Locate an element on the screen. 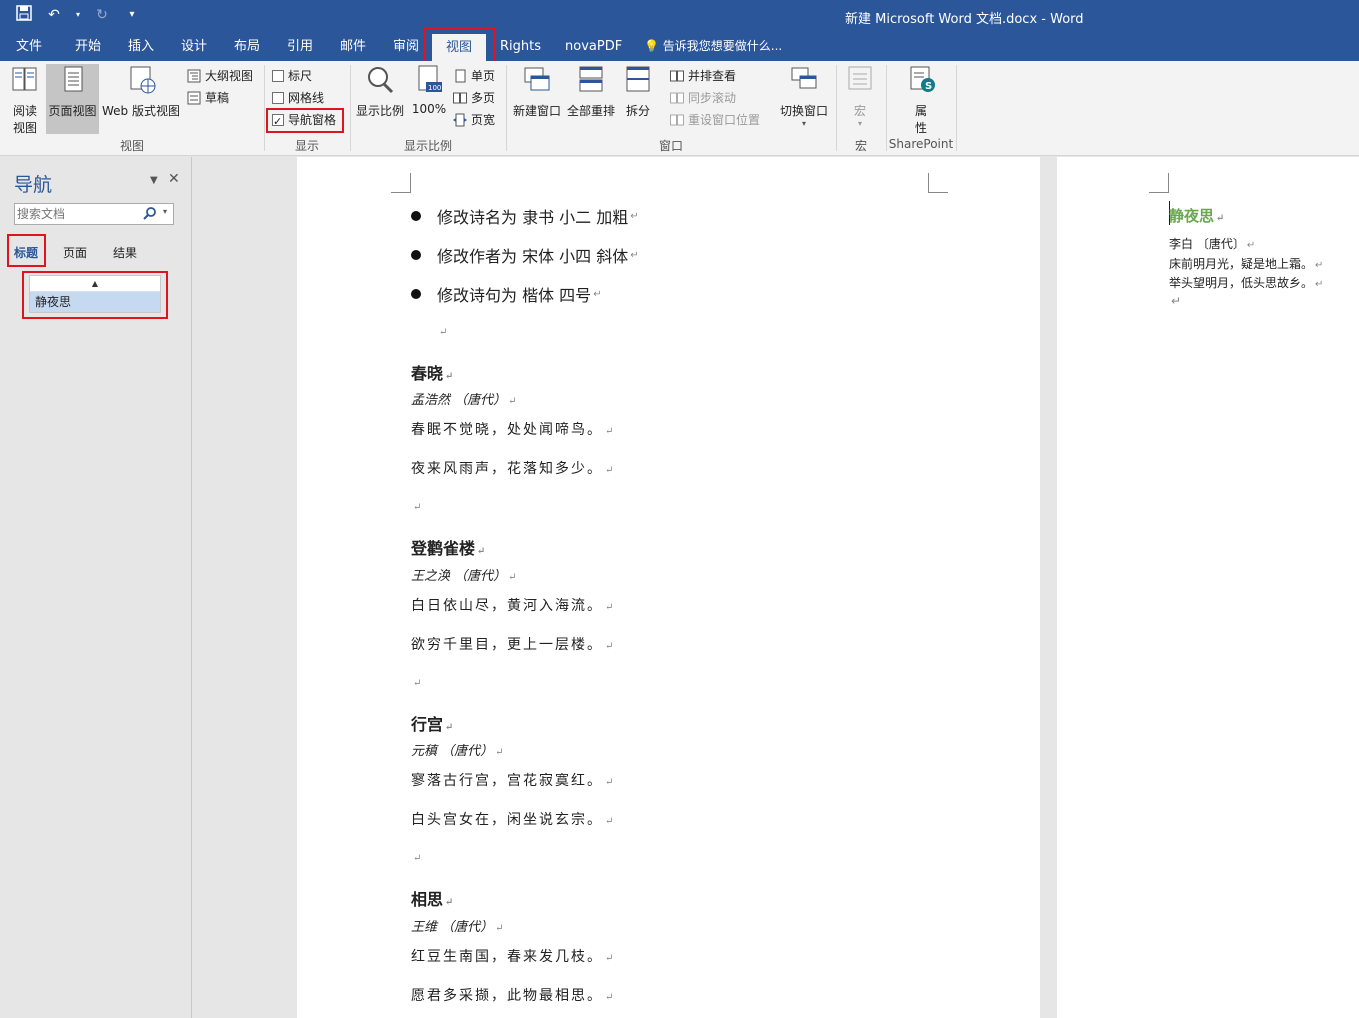 This screenshot has height=1018, width=1359. zoom-group-label: 显示比例 is located at coordinates (427, 146).